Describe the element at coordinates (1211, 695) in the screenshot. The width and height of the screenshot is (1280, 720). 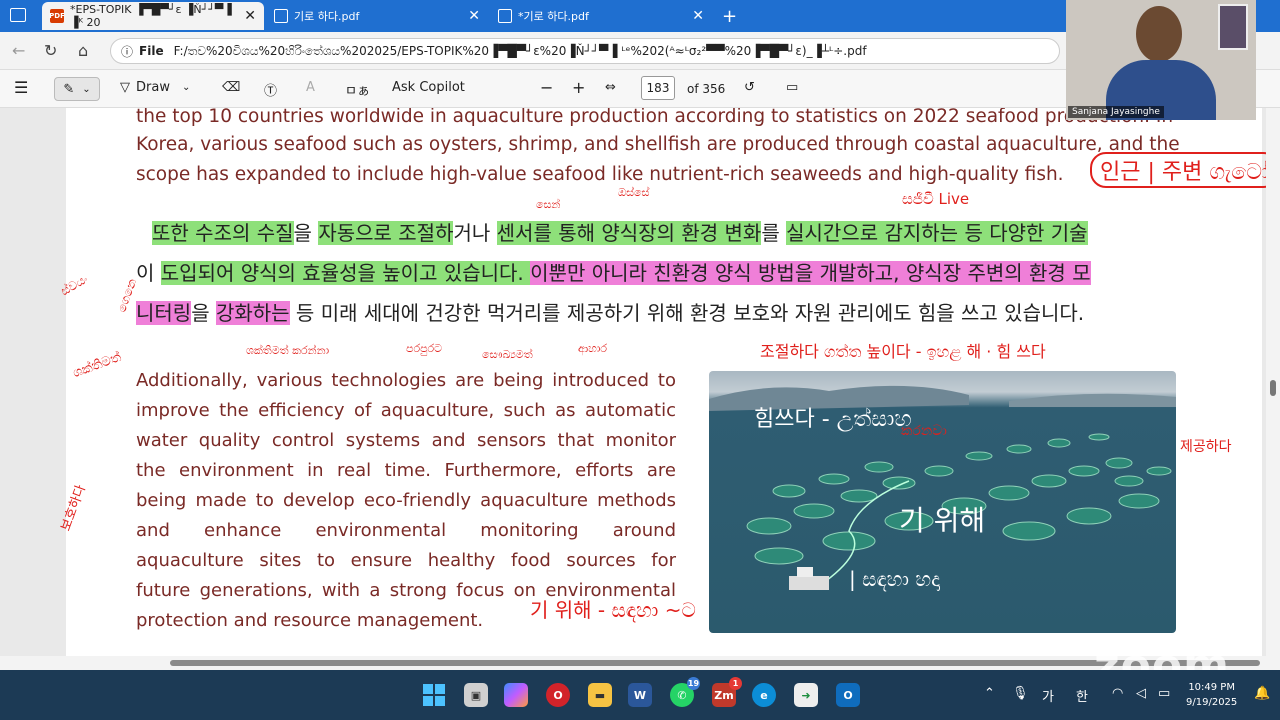
I see `clock: 10:49 PM 9/19/2025` at that location.